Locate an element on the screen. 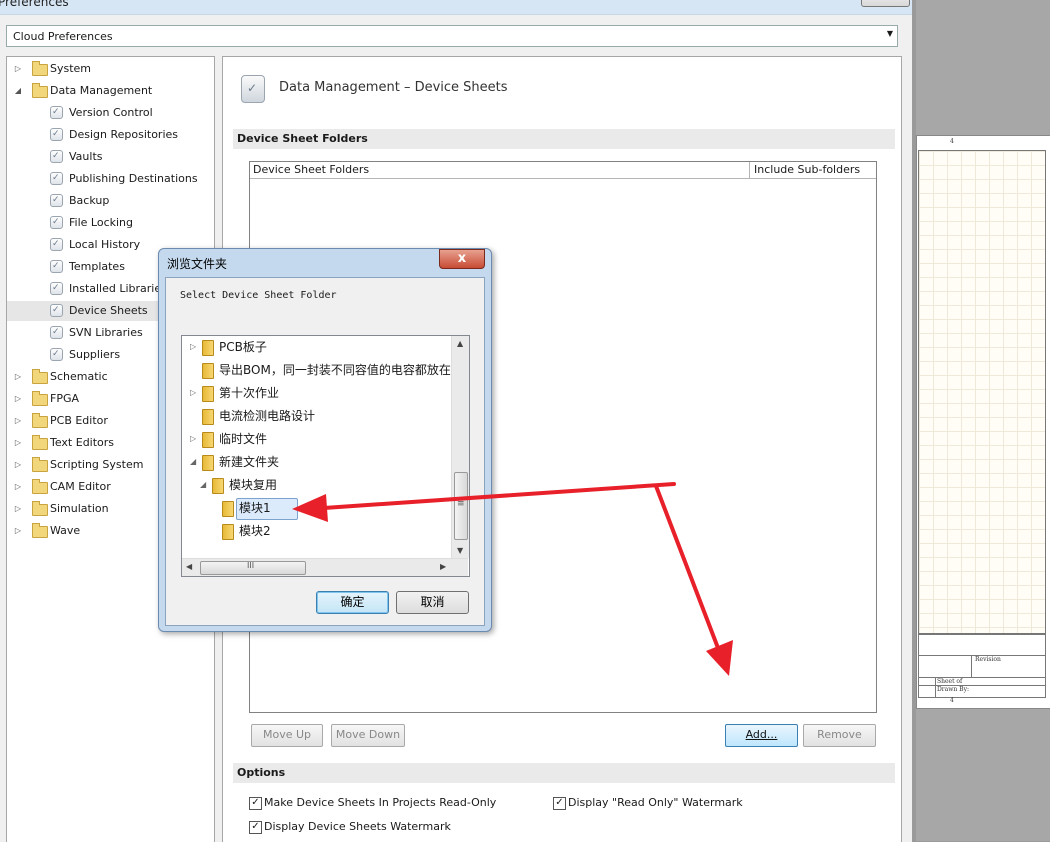 The width and height of the screenshot is (1050, 842). move-down-button: Move Down is located at coordinates (368, 735).